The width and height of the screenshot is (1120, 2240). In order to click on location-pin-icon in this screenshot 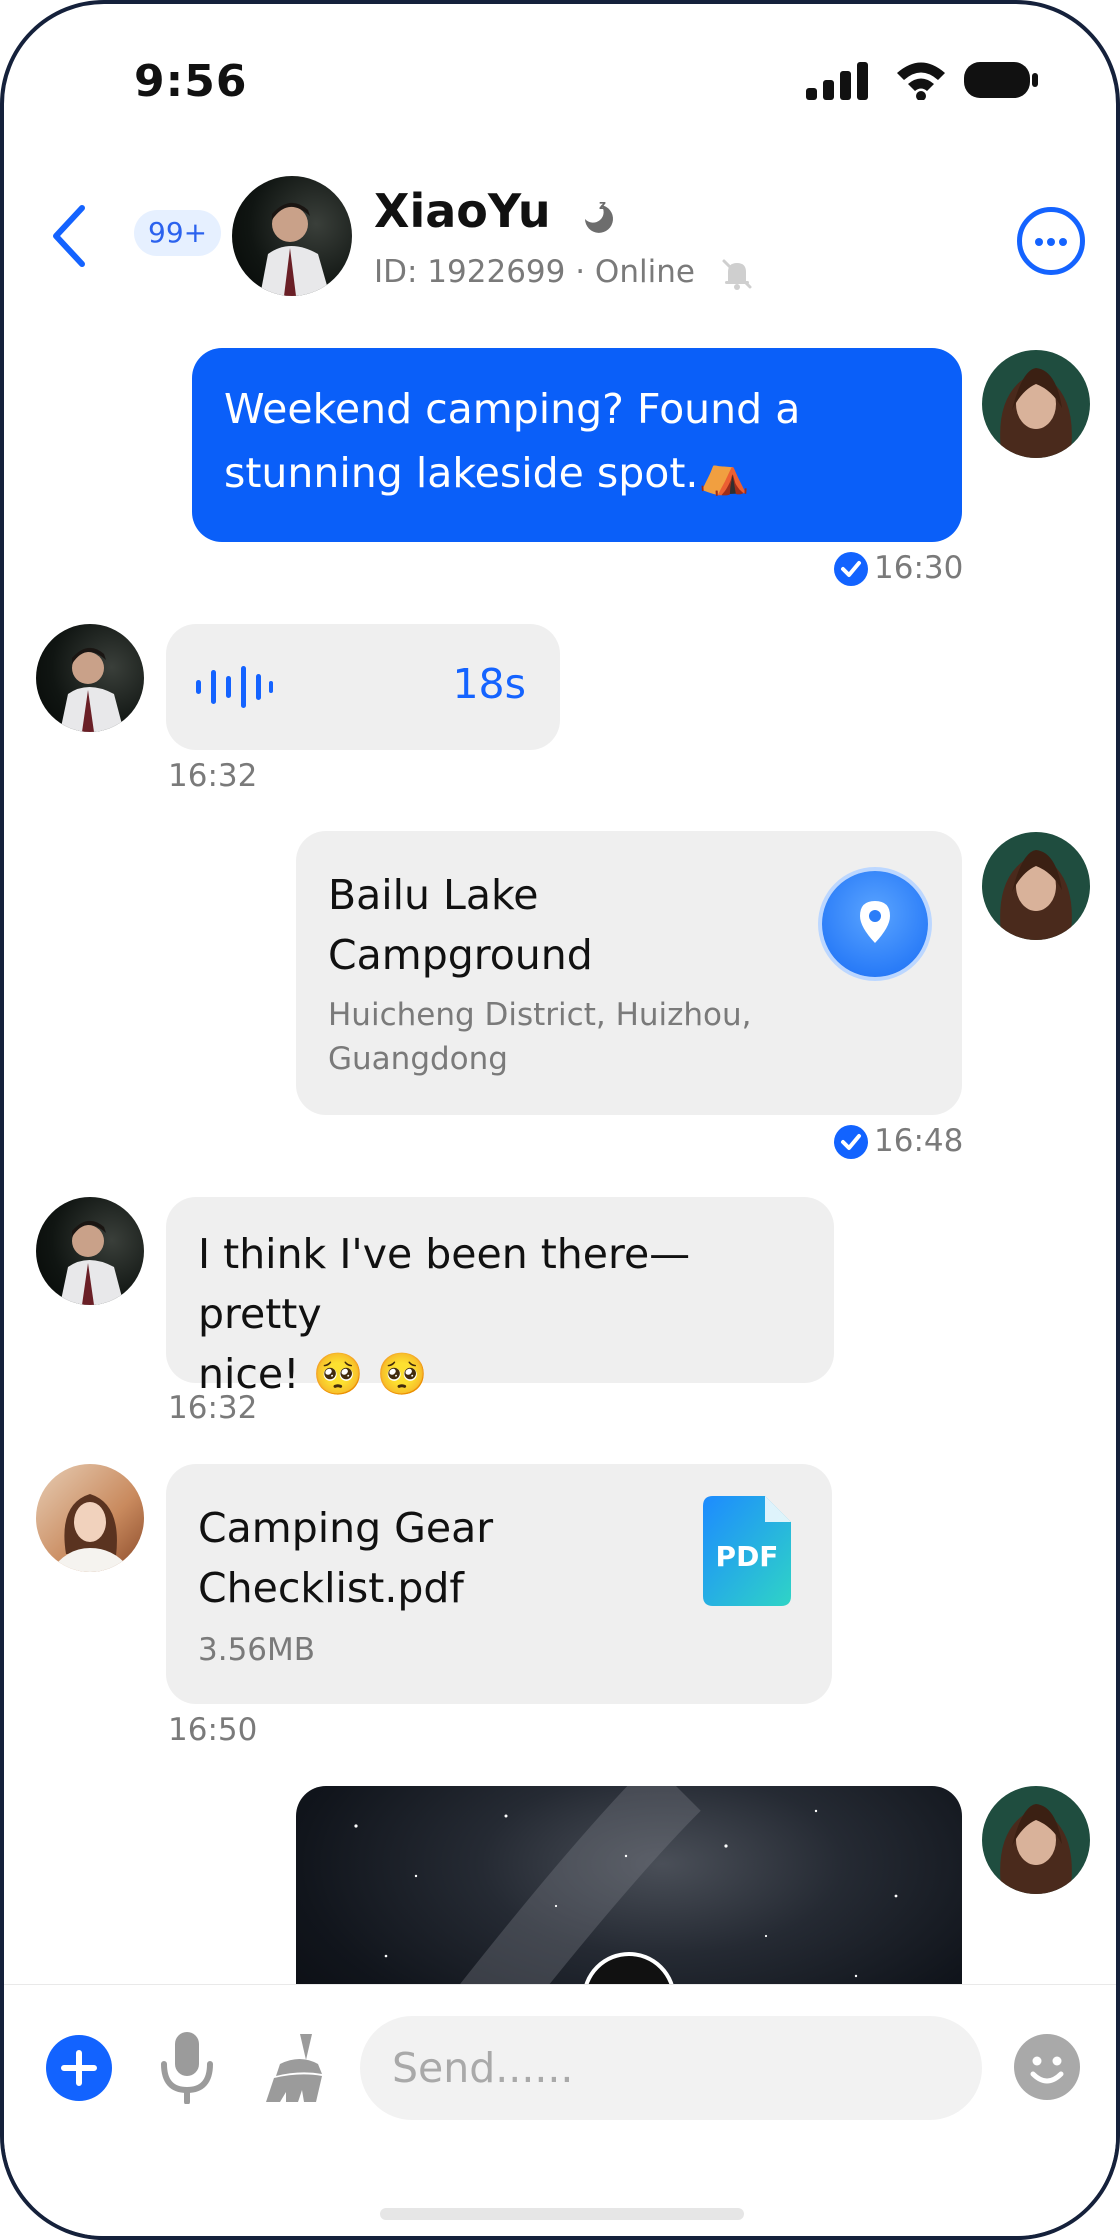, I will do `click(875, 924)`.